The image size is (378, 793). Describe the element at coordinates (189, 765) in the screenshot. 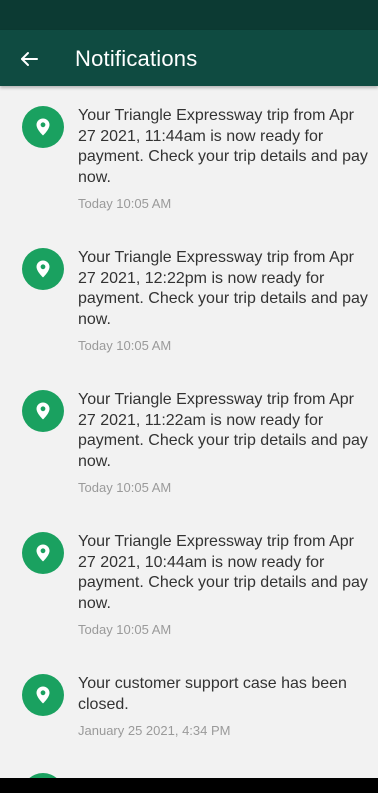

I see `notification-item` at that location.